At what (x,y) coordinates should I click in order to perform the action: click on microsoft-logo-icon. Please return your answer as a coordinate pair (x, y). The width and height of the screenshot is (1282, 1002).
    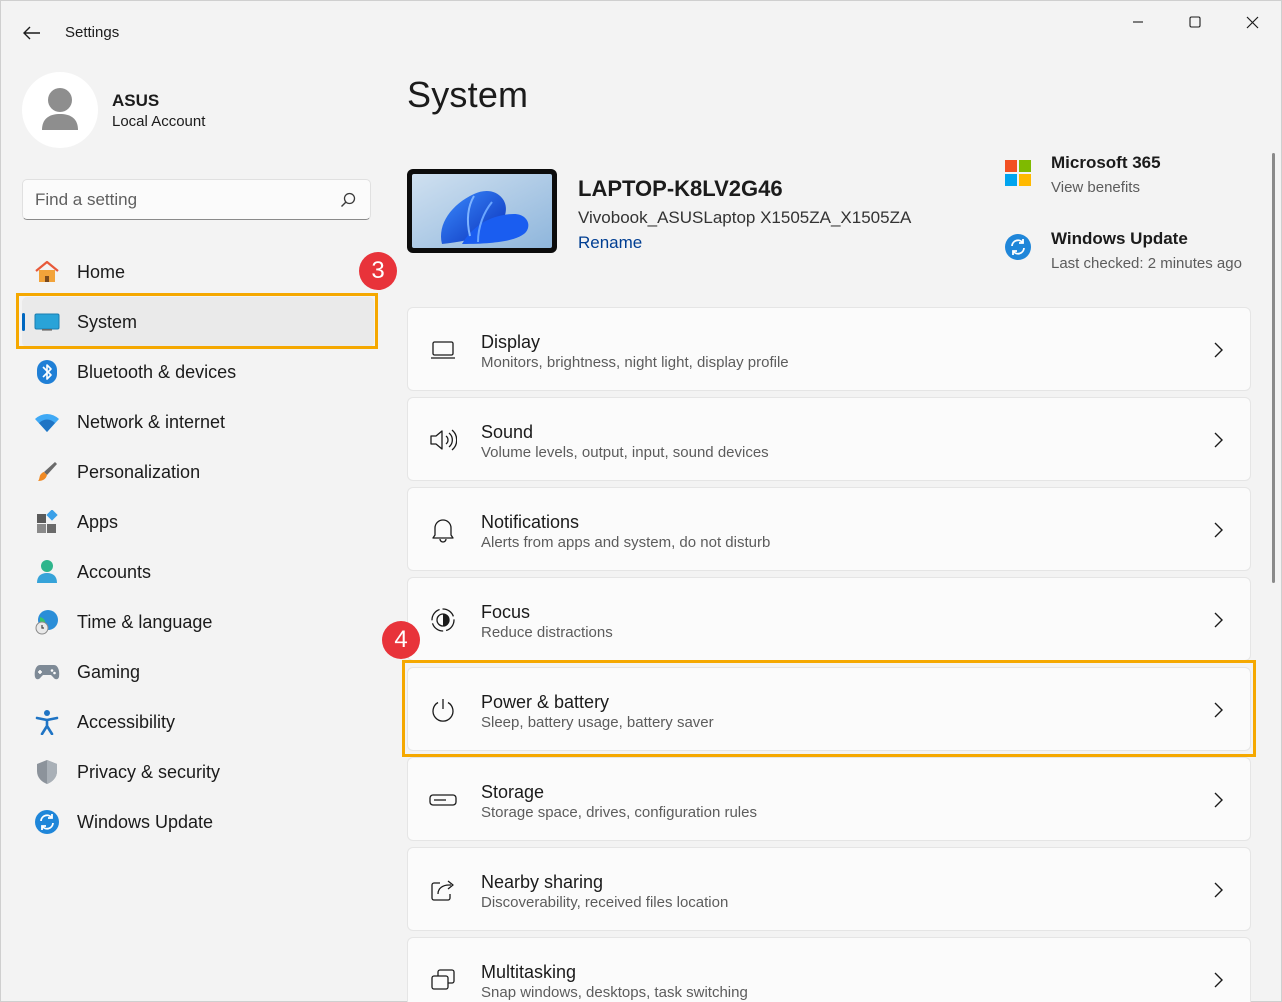
    Looking at the image, I should click on (1018, 173).